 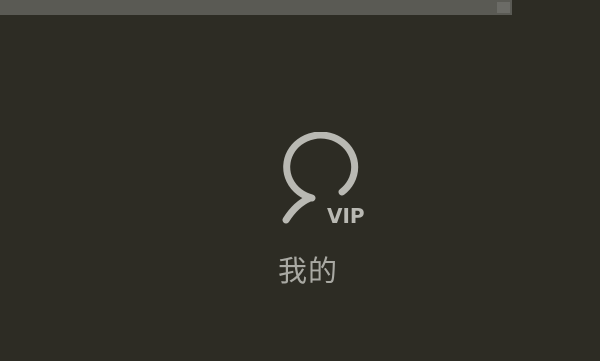 What do you see at coordinates (256, 7) in the screenshot?
I see `top-bar` at bounding box center [256, 7].